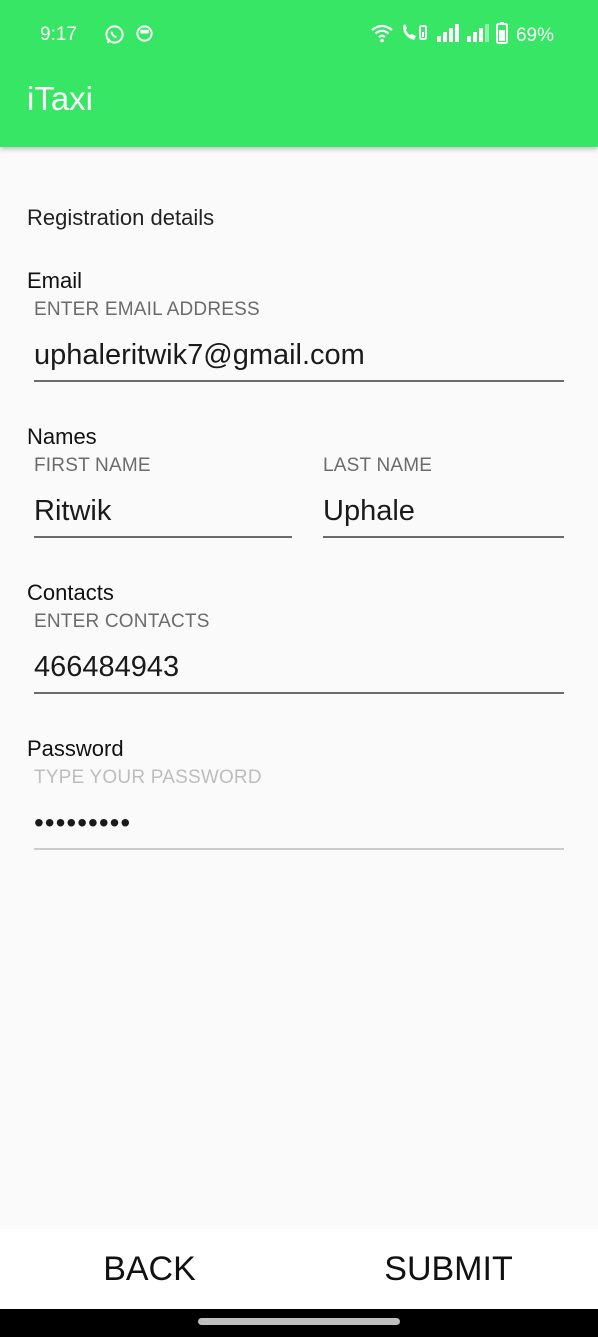 The width and height of the screenshot is (598, 1337). Describe the element at coordinates (382, 35) in the screenshot. I see `wifi-icon` at that location.